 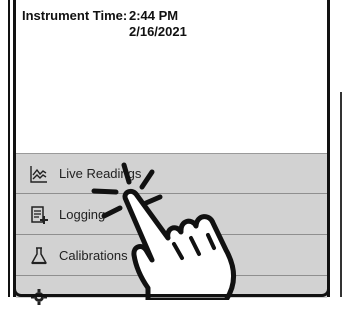 I want to click on flask-icon, so click(x=39, y=255).